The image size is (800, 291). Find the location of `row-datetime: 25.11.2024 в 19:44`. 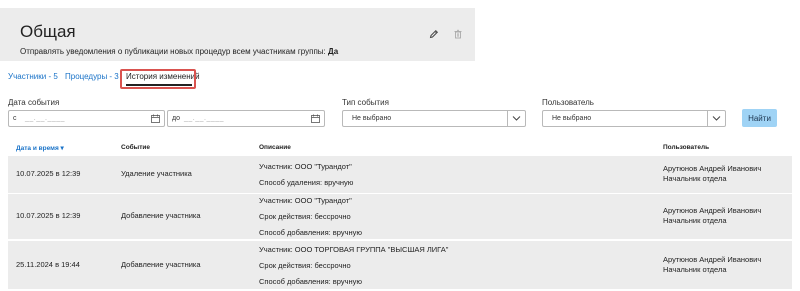

row-datetime: 25.11.2024 в 19:44 is located at coordinates (48, 264).